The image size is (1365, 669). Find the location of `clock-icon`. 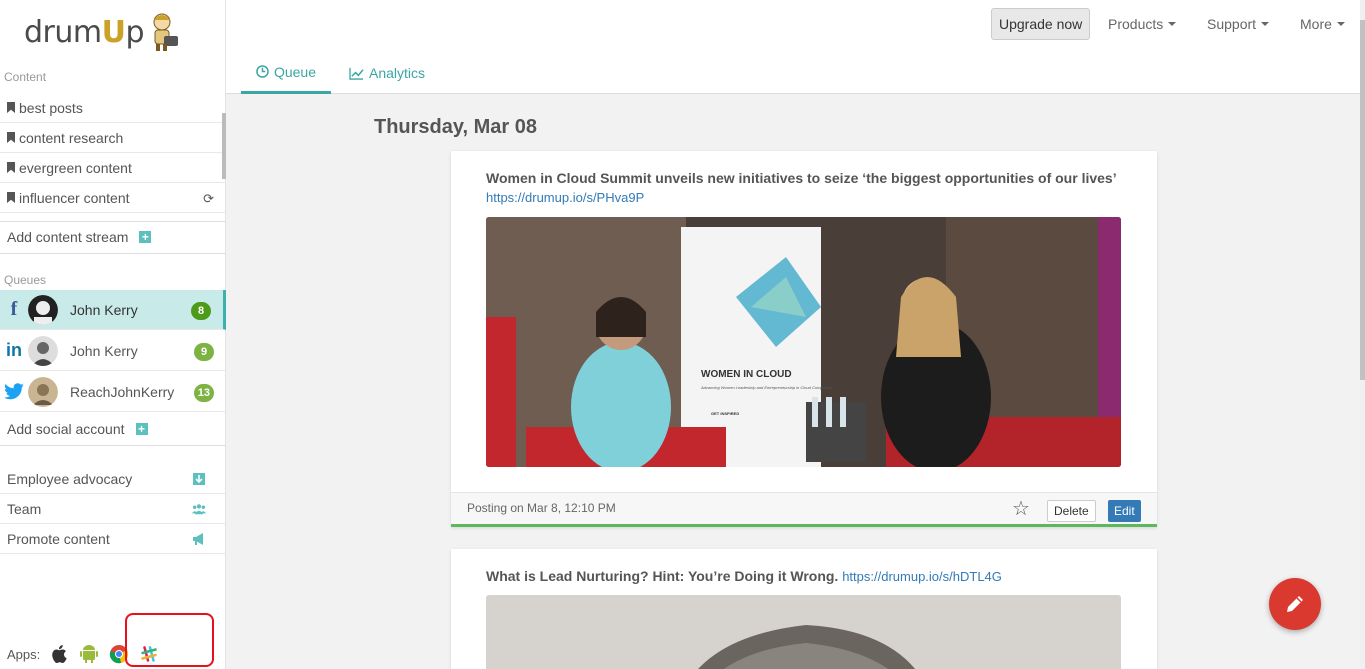

clock-icon is located at coordinates (262, 71).